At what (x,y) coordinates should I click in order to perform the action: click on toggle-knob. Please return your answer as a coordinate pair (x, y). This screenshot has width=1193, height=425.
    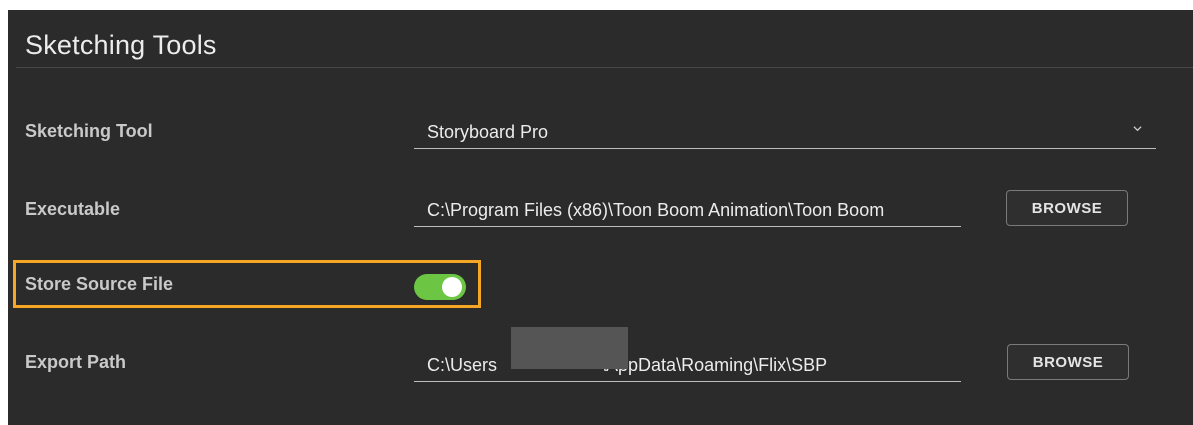
    Looking at the image, I should click on (452, 287).